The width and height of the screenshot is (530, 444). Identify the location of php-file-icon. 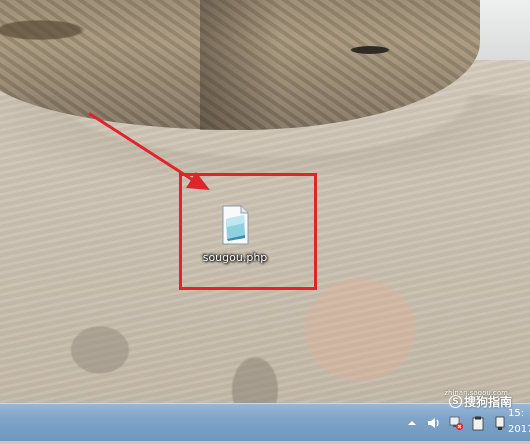
(235, 225).